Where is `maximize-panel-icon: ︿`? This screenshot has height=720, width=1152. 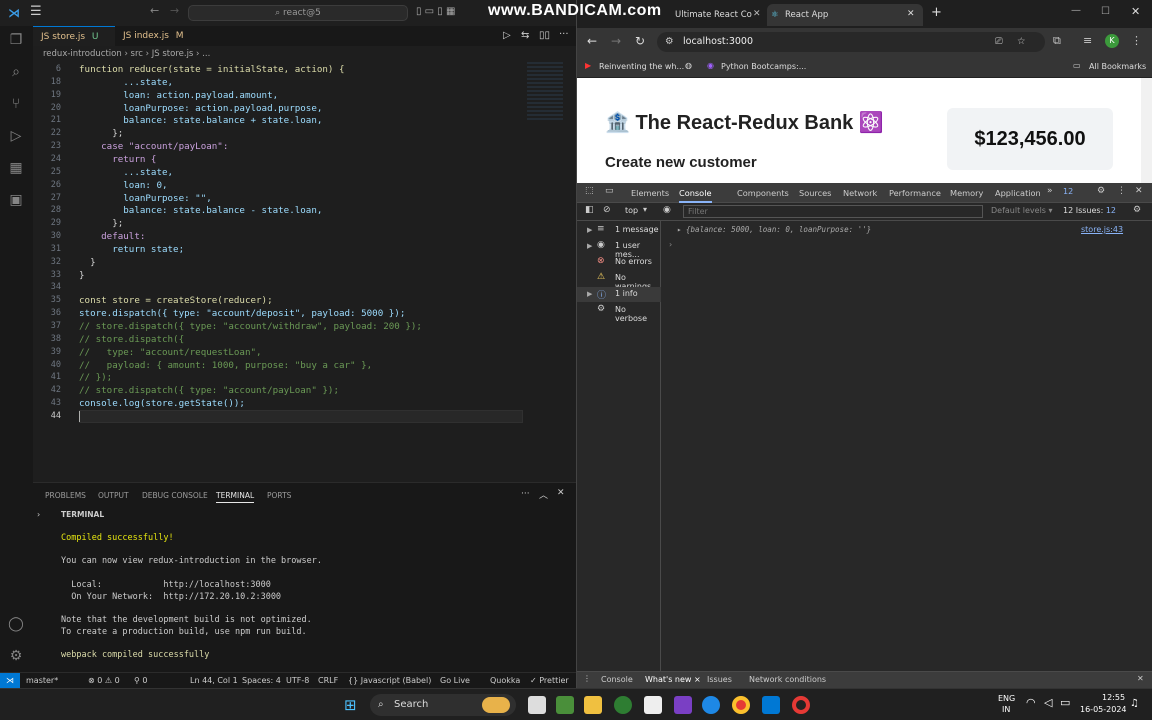 maximize-panel-icon: ︿ is located at coordinates (543, 494).